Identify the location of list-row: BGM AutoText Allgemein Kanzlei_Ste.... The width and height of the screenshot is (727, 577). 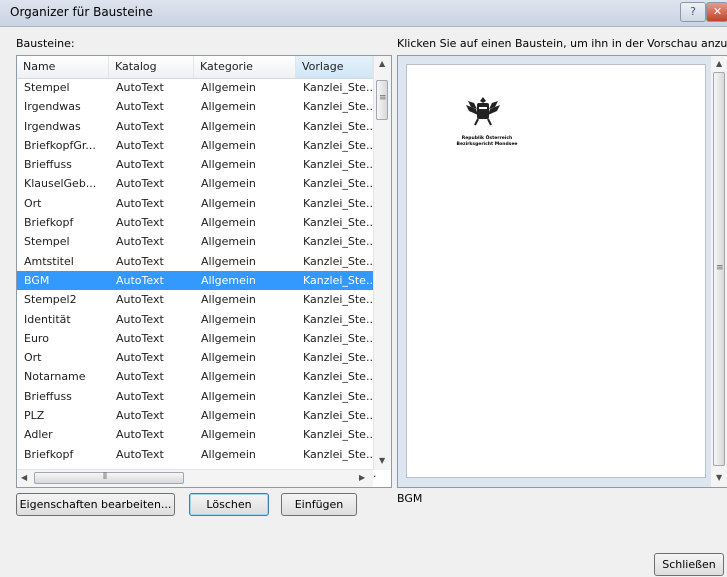
(196, 280).